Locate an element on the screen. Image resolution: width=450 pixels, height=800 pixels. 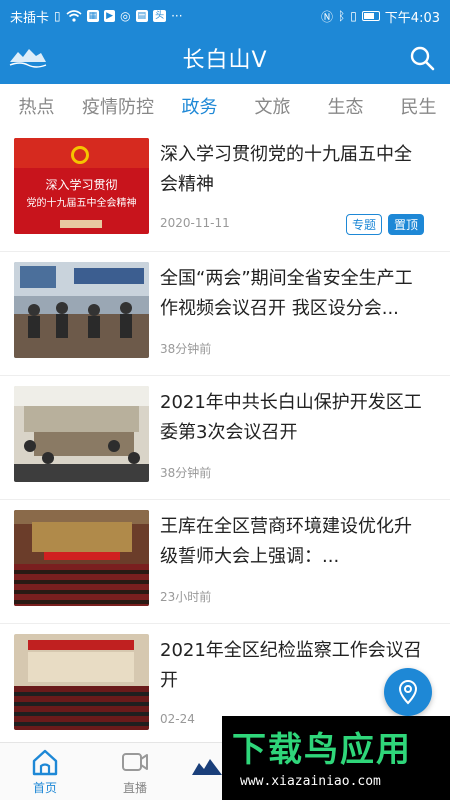
video-camera-icon is located at coordinates (135, 762).